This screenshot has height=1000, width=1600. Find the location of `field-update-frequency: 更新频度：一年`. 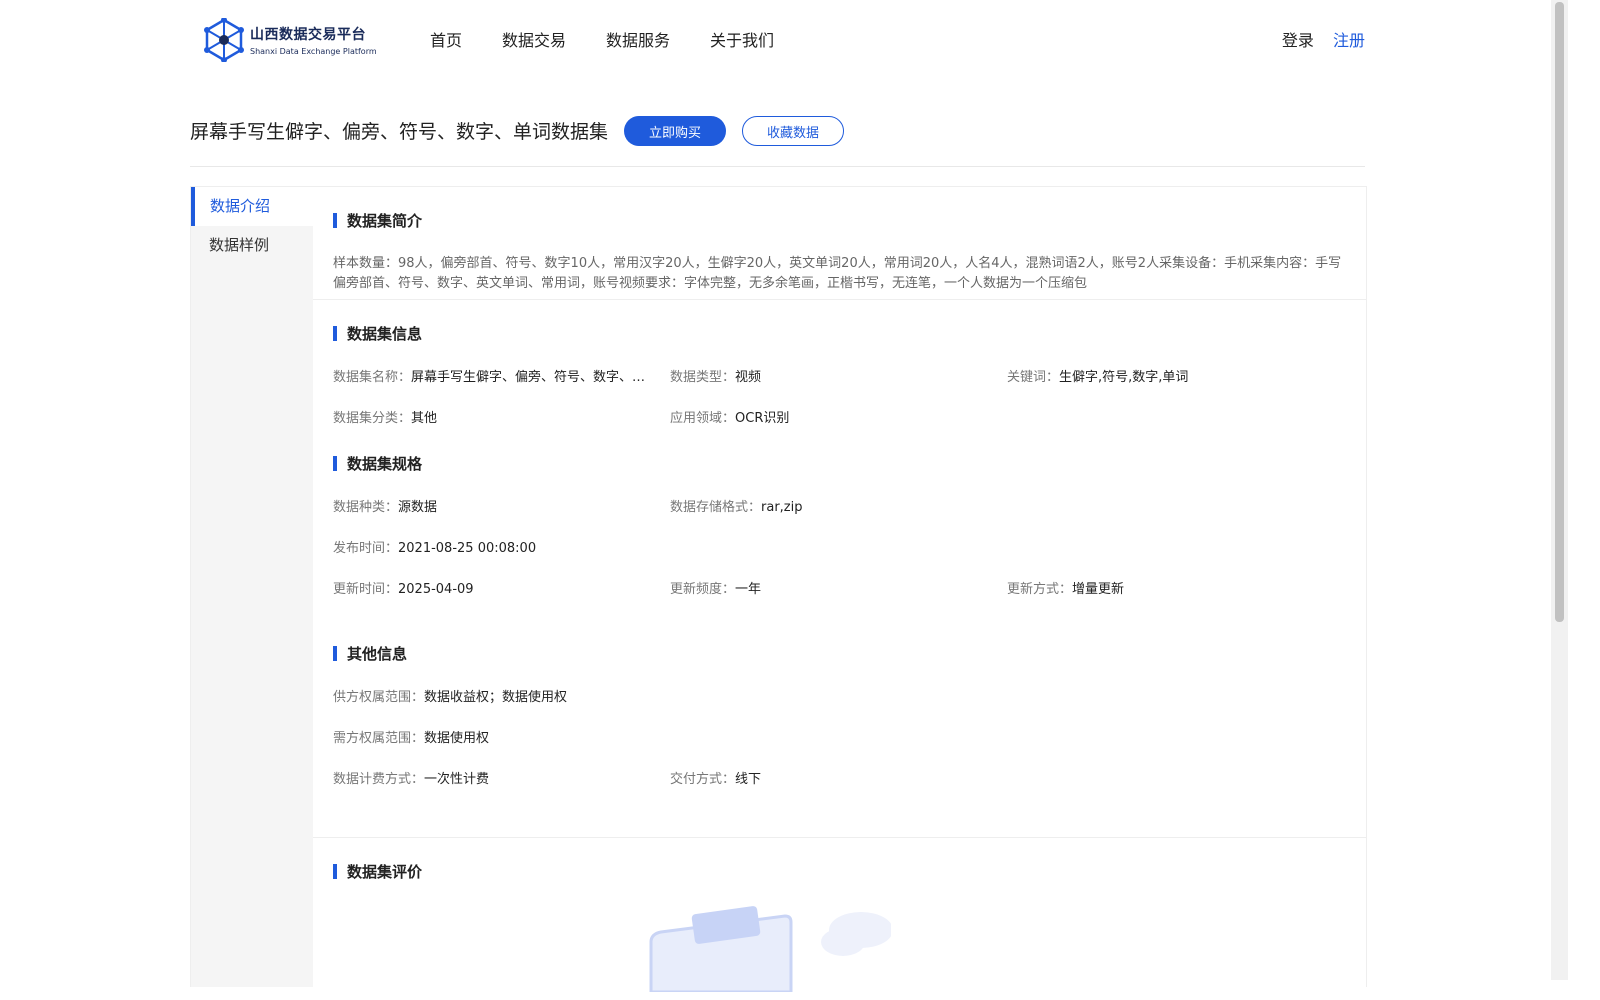

field-update-frequency: 更新频度：一年 is located at coordinates (716, 589).